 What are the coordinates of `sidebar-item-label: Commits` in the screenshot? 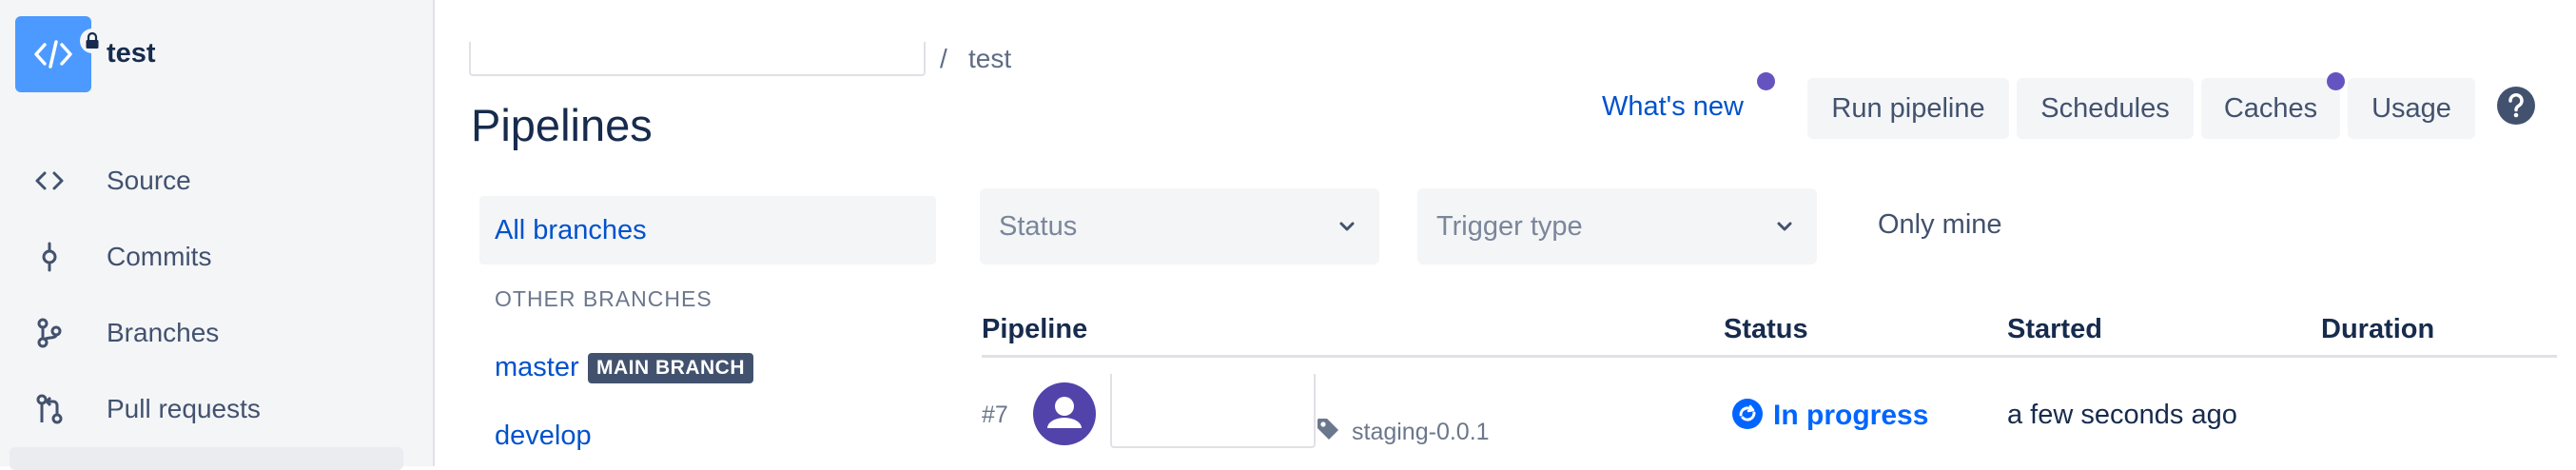 It's located at (160, 257).